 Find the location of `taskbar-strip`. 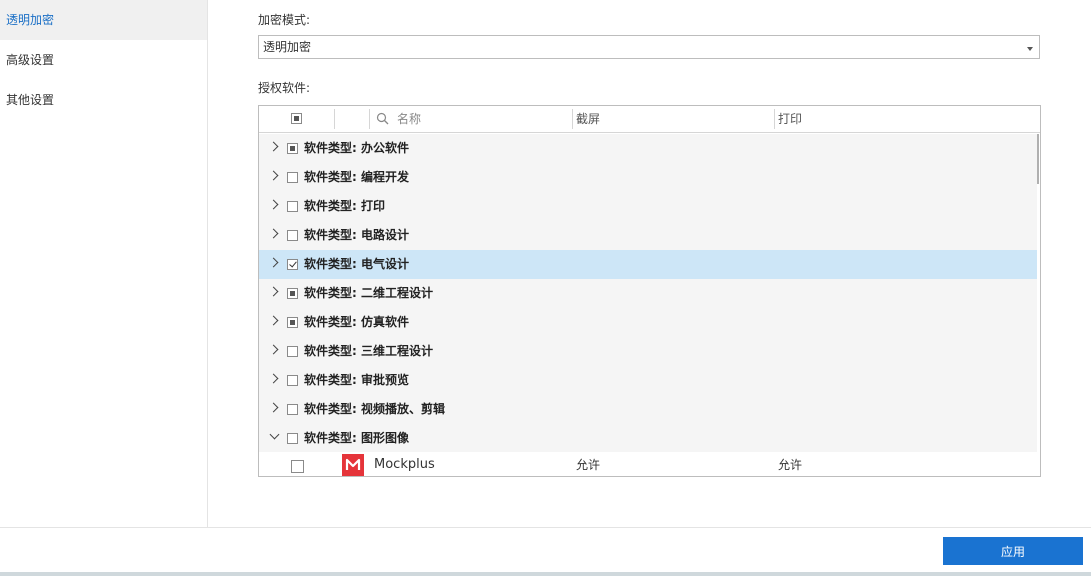

taskbar-strip is located at coordinates (545, 574).